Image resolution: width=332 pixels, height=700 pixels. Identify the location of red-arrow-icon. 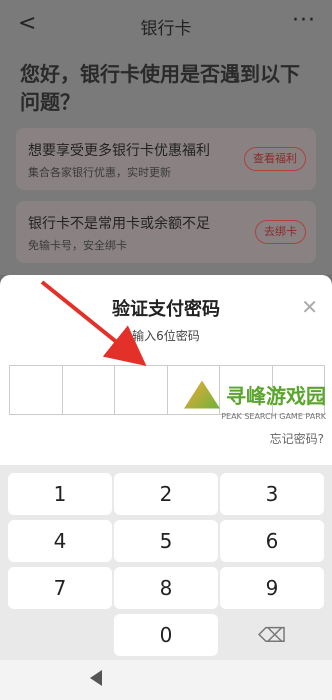
(93, 323).